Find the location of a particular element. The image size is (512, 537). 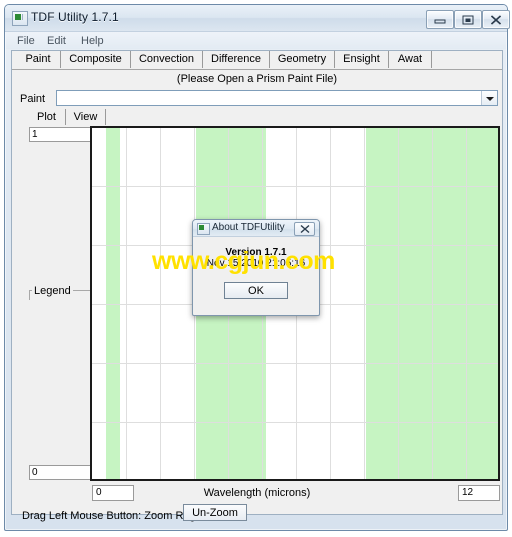

un-zoom-button: Un-Zoom is located at coordinates (215, 512).